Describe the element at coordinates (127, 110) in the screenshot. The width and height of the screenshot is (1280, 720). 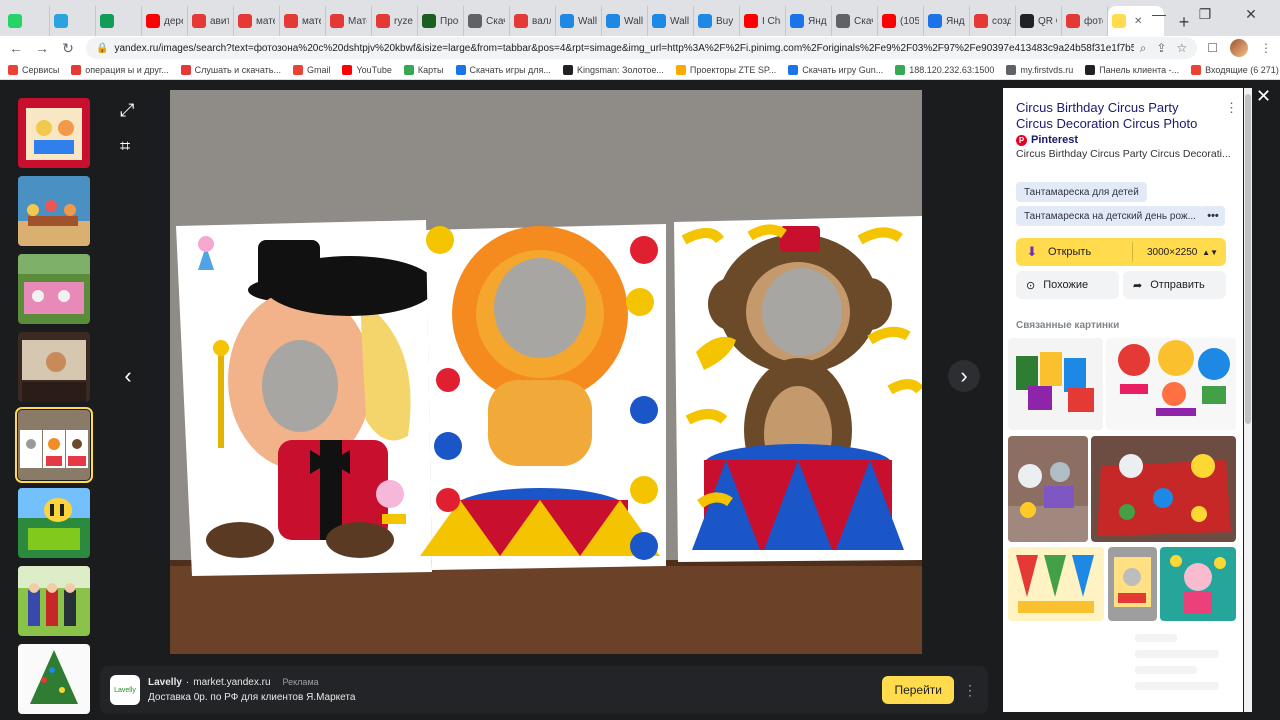
I see `expand-icon: ⤢` at that location.